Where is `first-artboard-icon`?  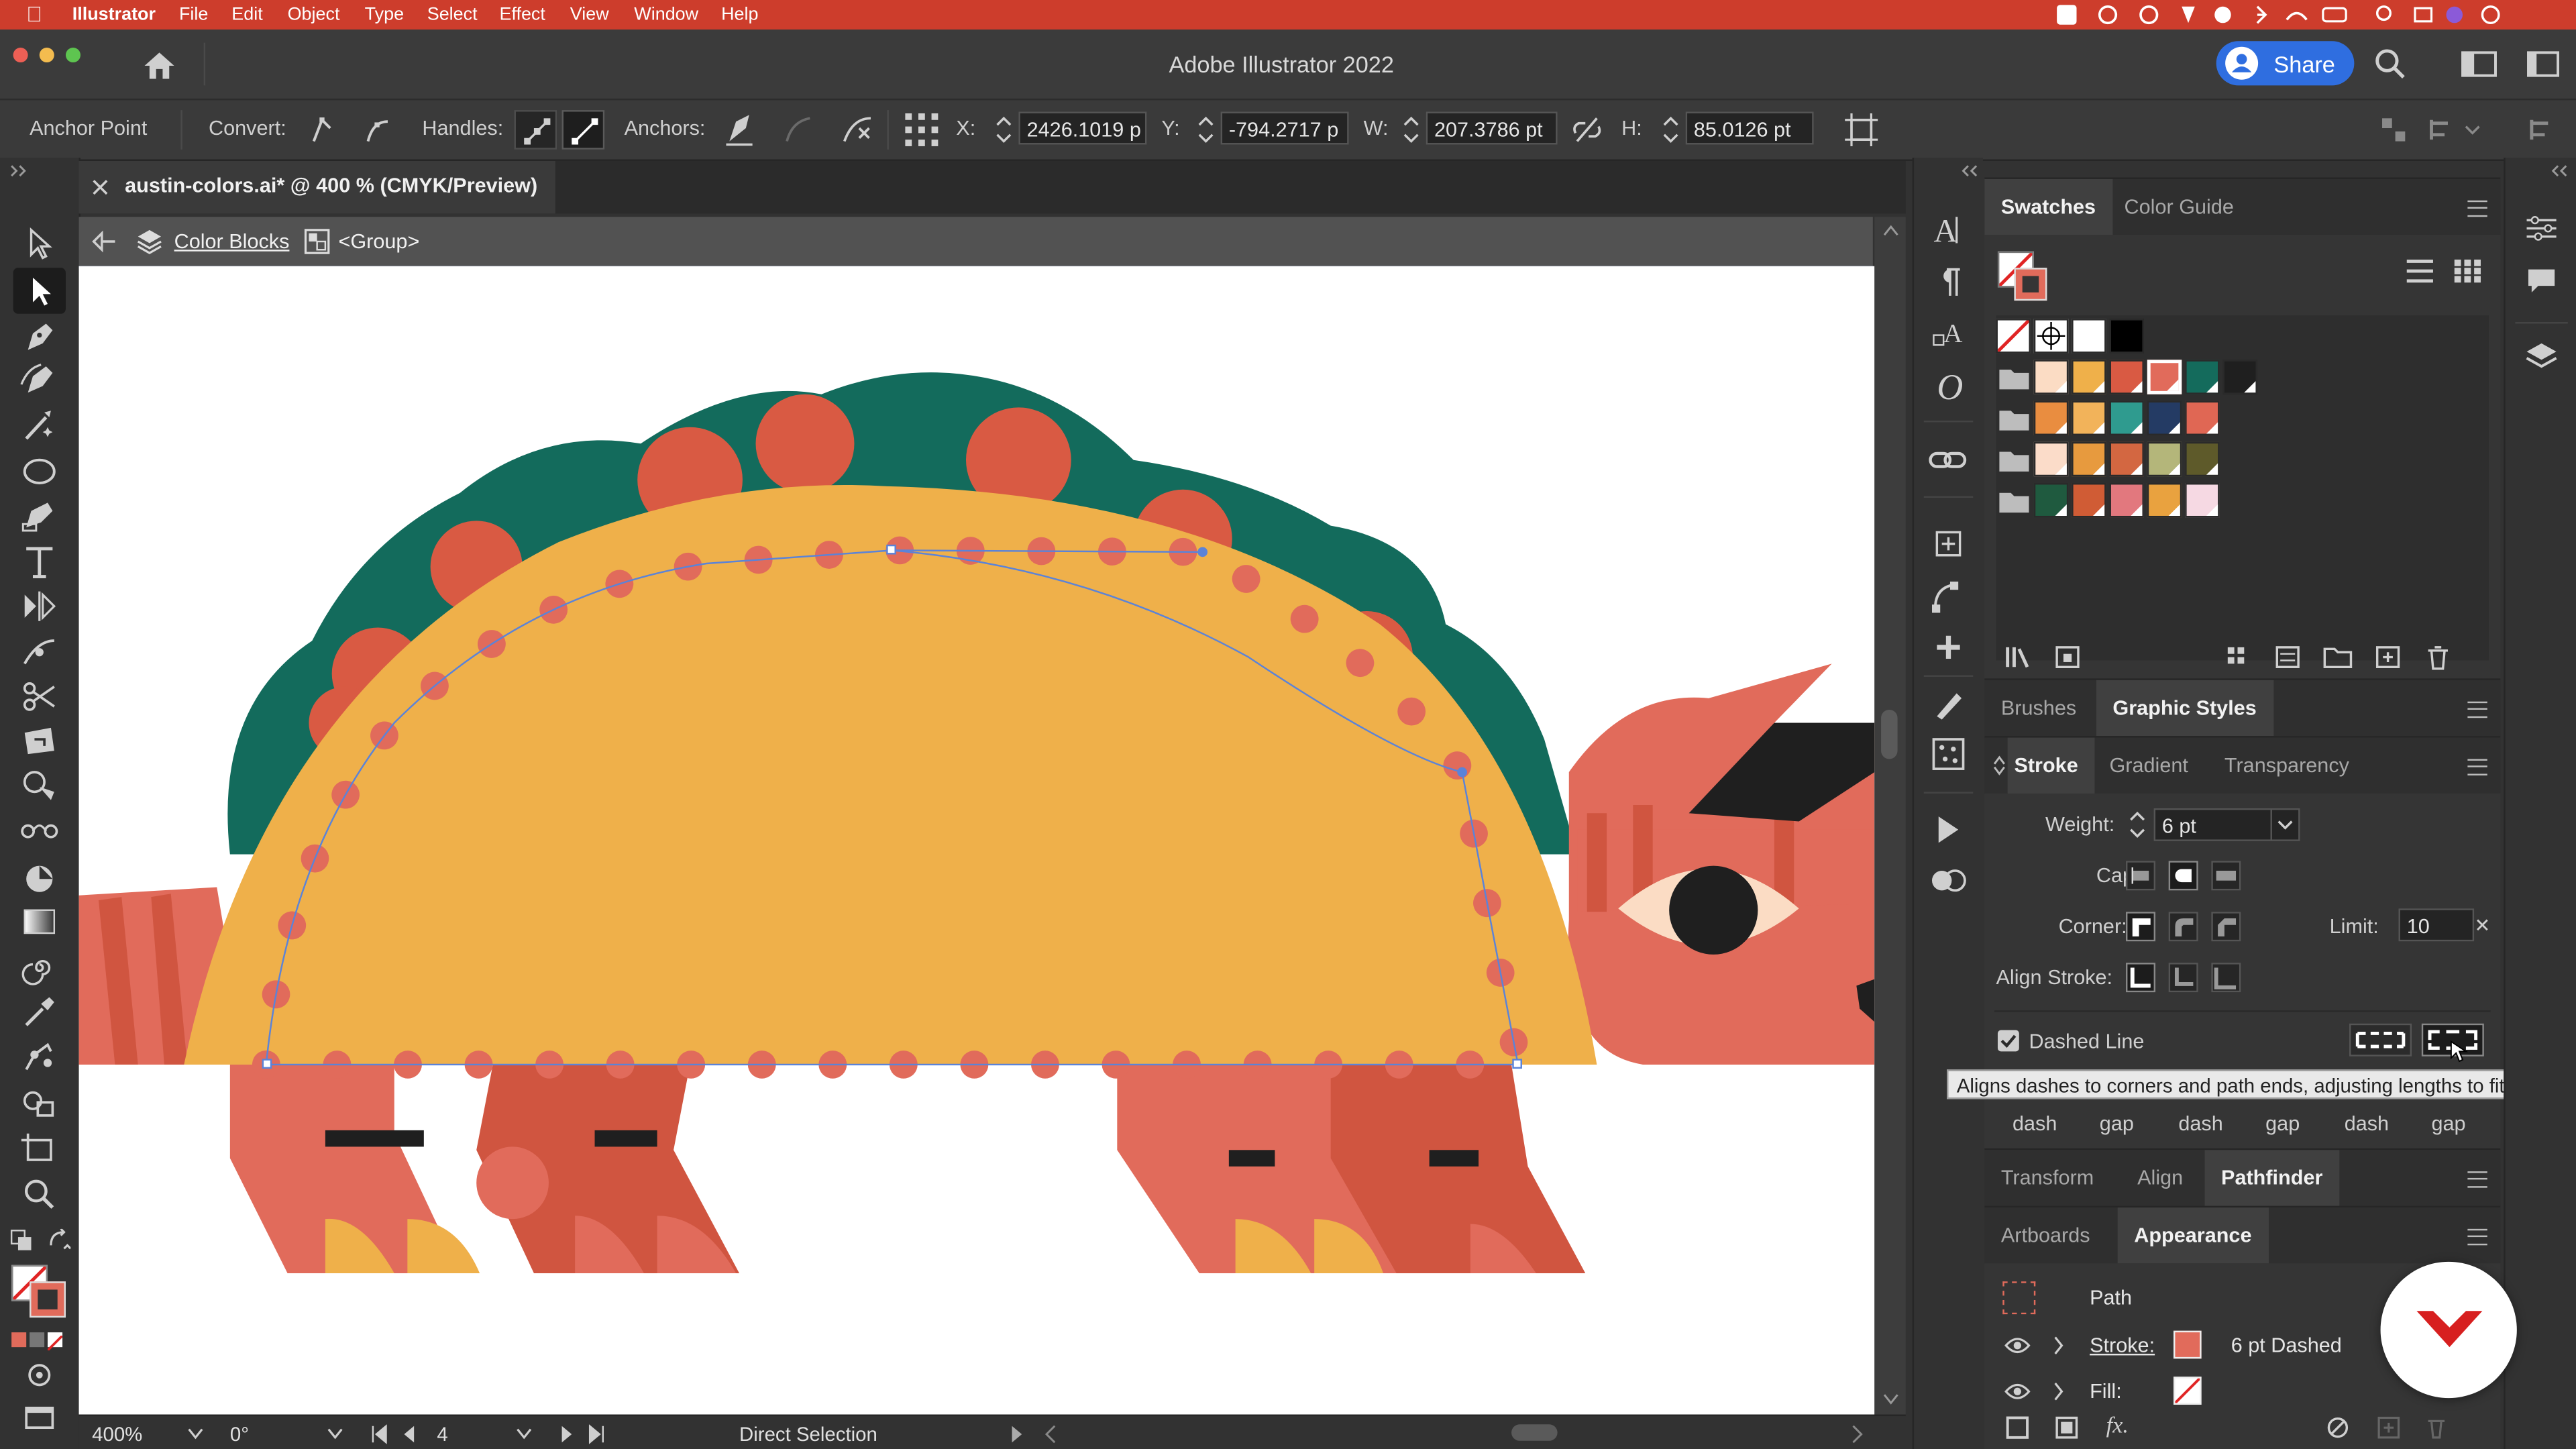 first-artboard-icon is located at coordinates (379, 1434).